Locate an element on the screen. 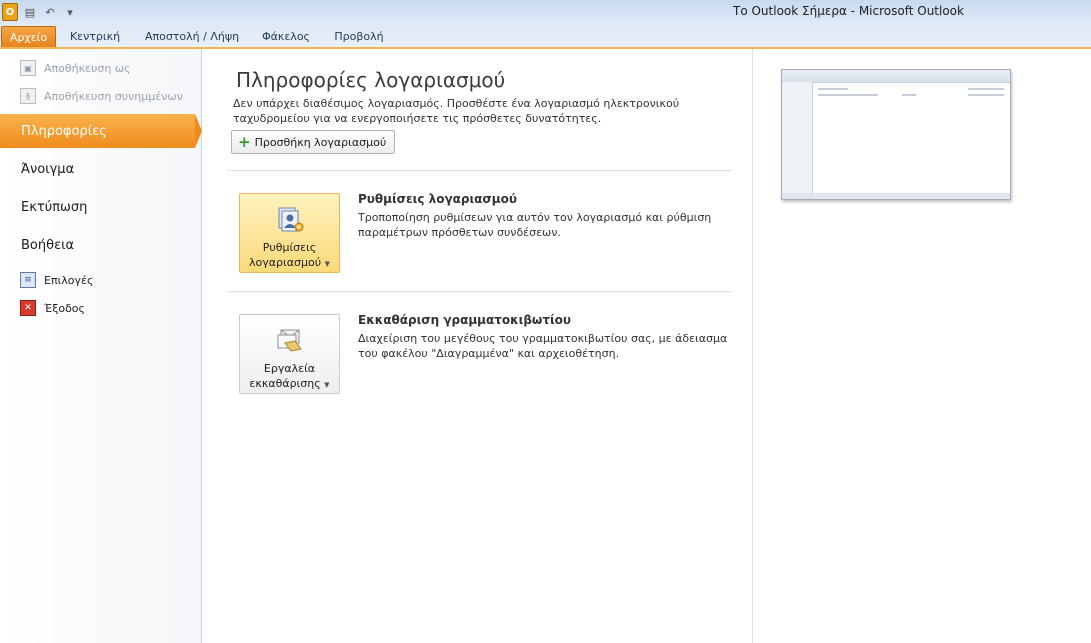 The image size is (1091, 643). account-settings-title: Ρυθμίσεις λογαριασμού is located at coordinates (437, 199).